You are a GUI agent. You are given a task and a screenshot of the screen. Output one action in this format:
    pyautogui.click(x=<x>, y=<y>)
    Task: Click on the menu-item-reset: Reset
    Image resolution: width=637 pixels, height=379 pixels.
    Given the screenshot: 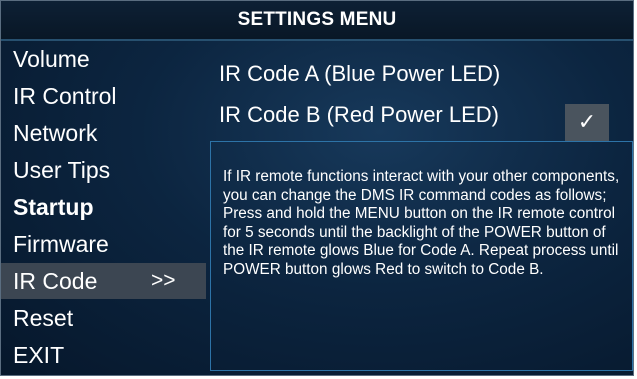 What is the action you would take?
    pyautogui.click(x=103, y=318)
    